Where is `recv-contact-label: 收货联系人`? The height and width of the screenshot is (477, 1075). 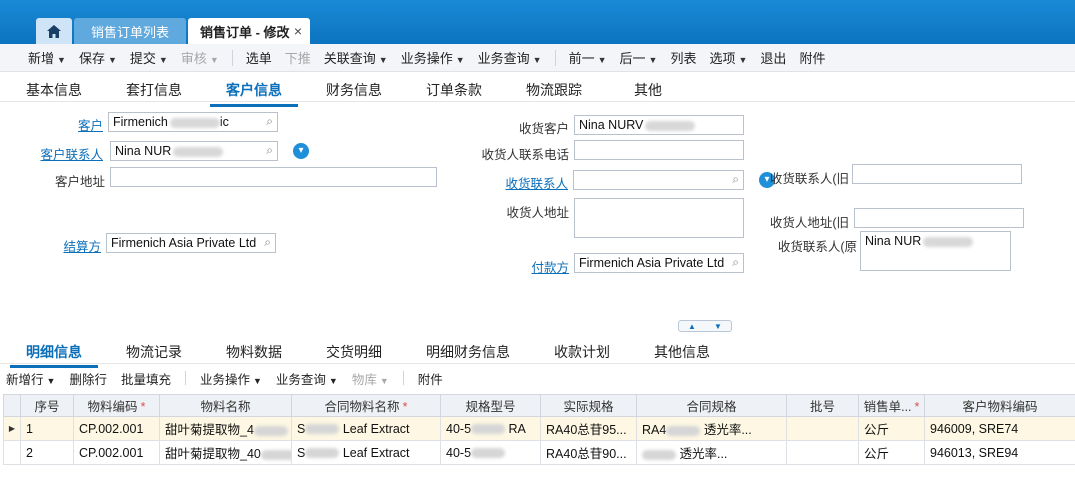
recv-contact-label: 收货联系人 is located at coordinates (536, 182).